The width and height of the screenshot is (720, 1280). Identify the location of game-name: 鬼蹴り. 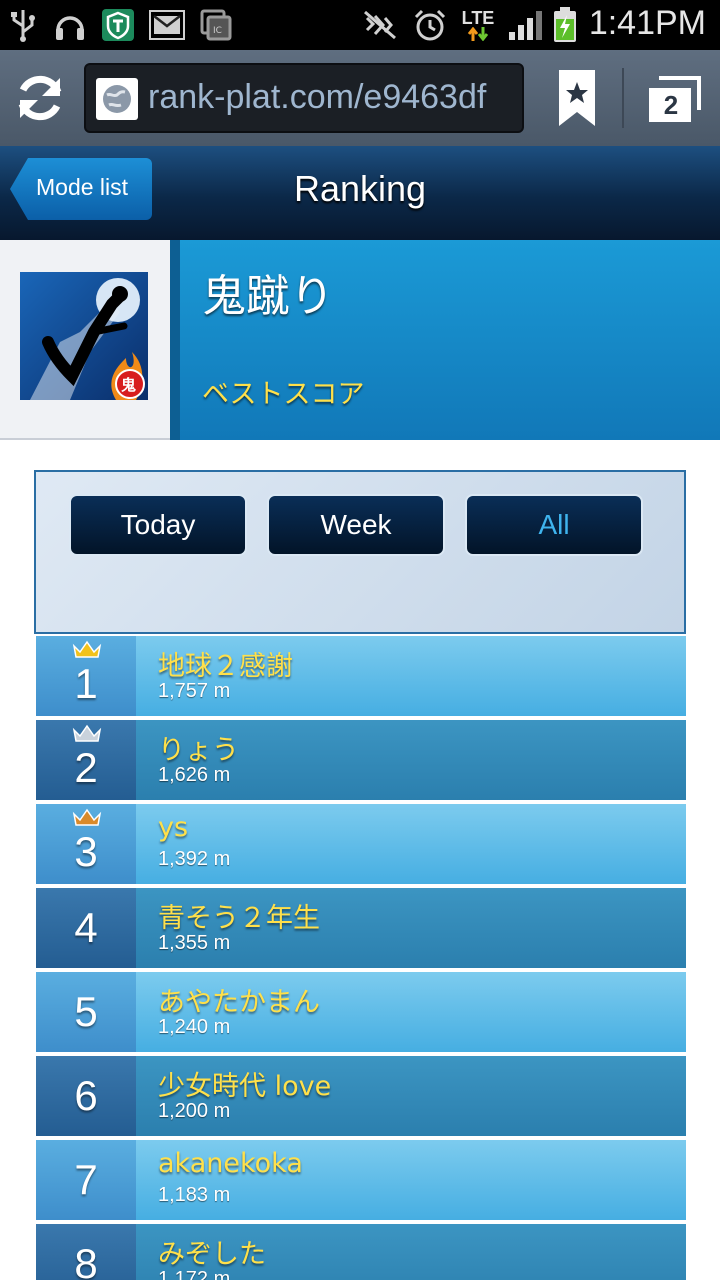
(268, 296).